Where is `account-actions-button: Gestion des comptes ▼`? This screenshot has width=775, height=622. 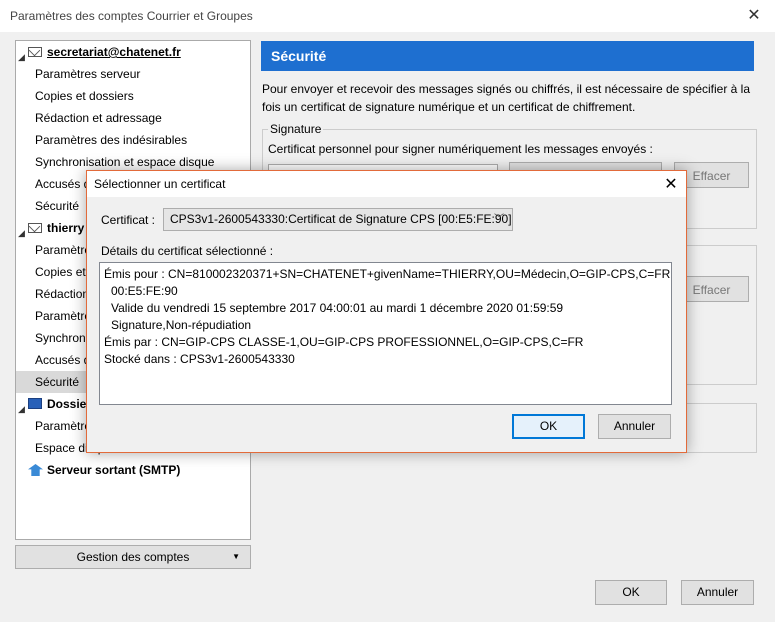 account-actions-button: Gestion des comptes ▼ is located at coordinates (133, 557).